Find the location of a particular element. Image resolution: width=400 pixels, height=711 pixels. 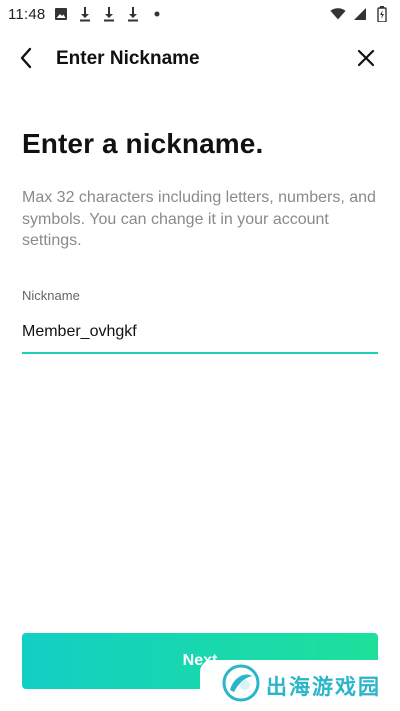

dot-icon is located at coordinates (157, 14).